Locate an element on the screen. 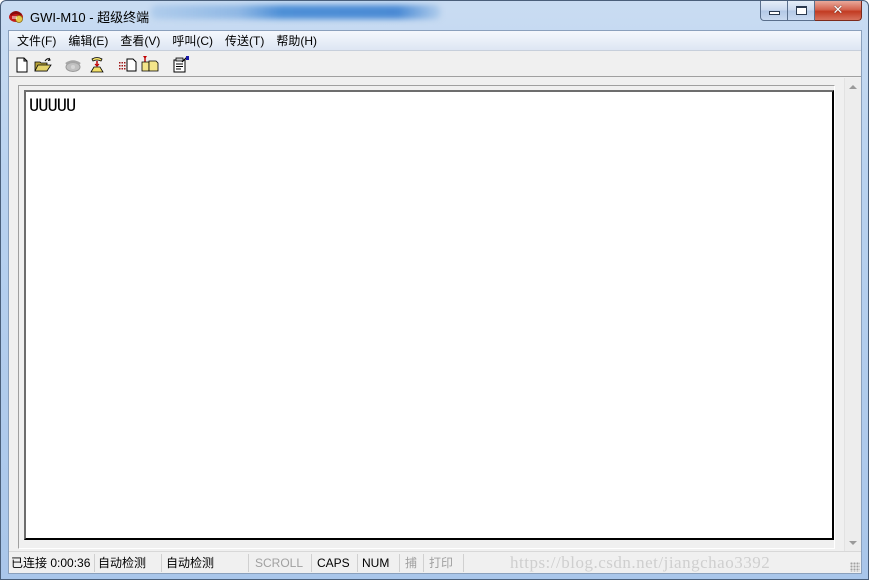  scroll-up-button is located at coordinates (853, 86).